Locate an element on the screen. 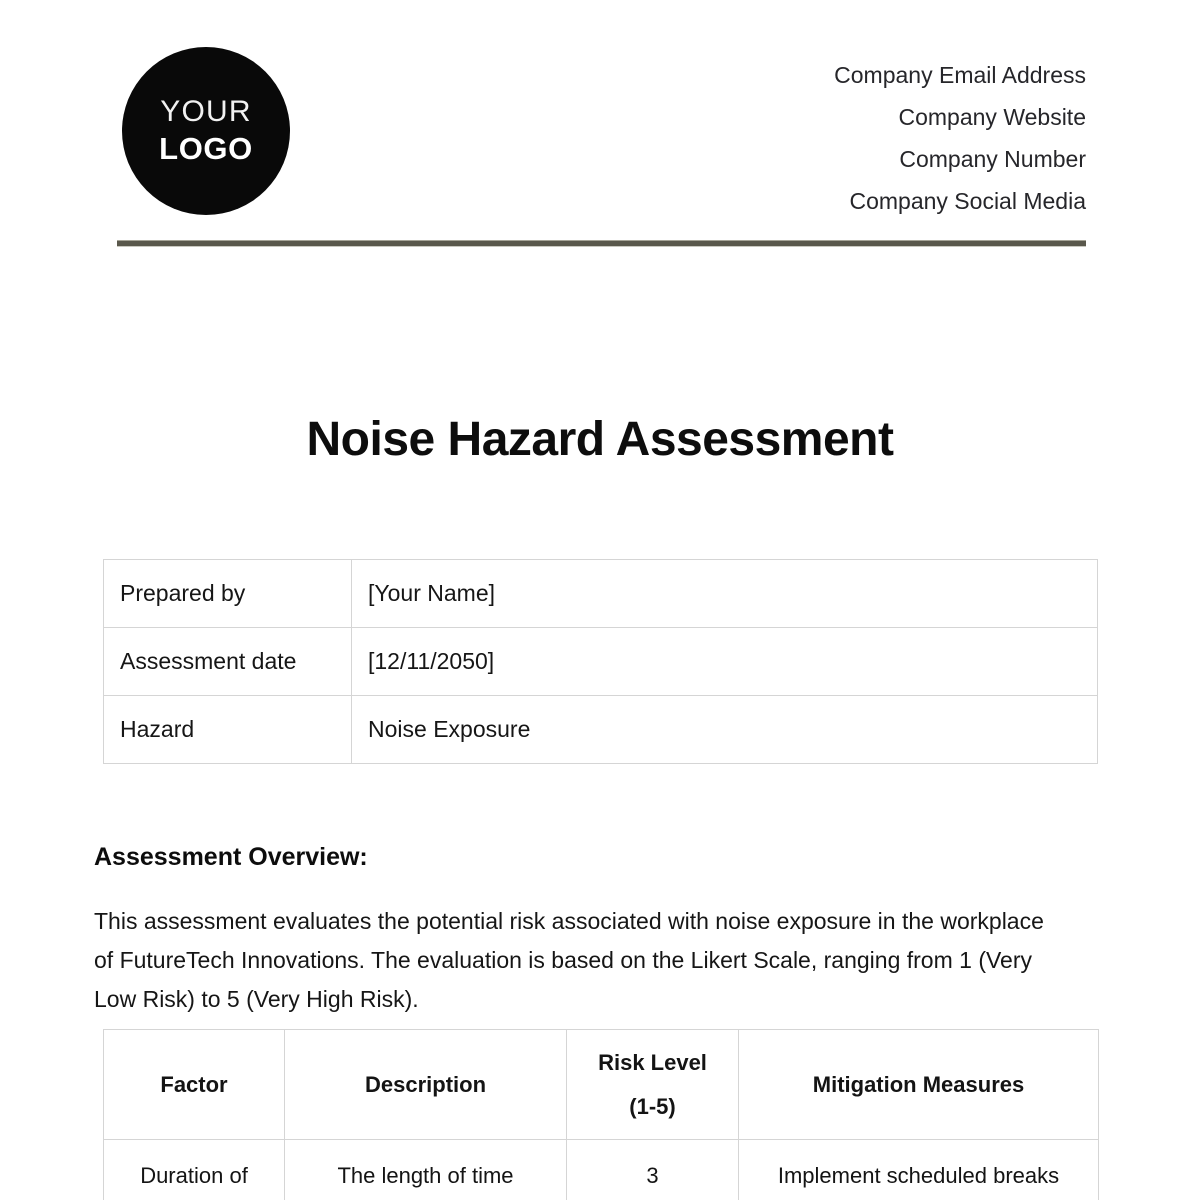  info-value-hazard: Noise Exposure is located at coordinates (724, 729).